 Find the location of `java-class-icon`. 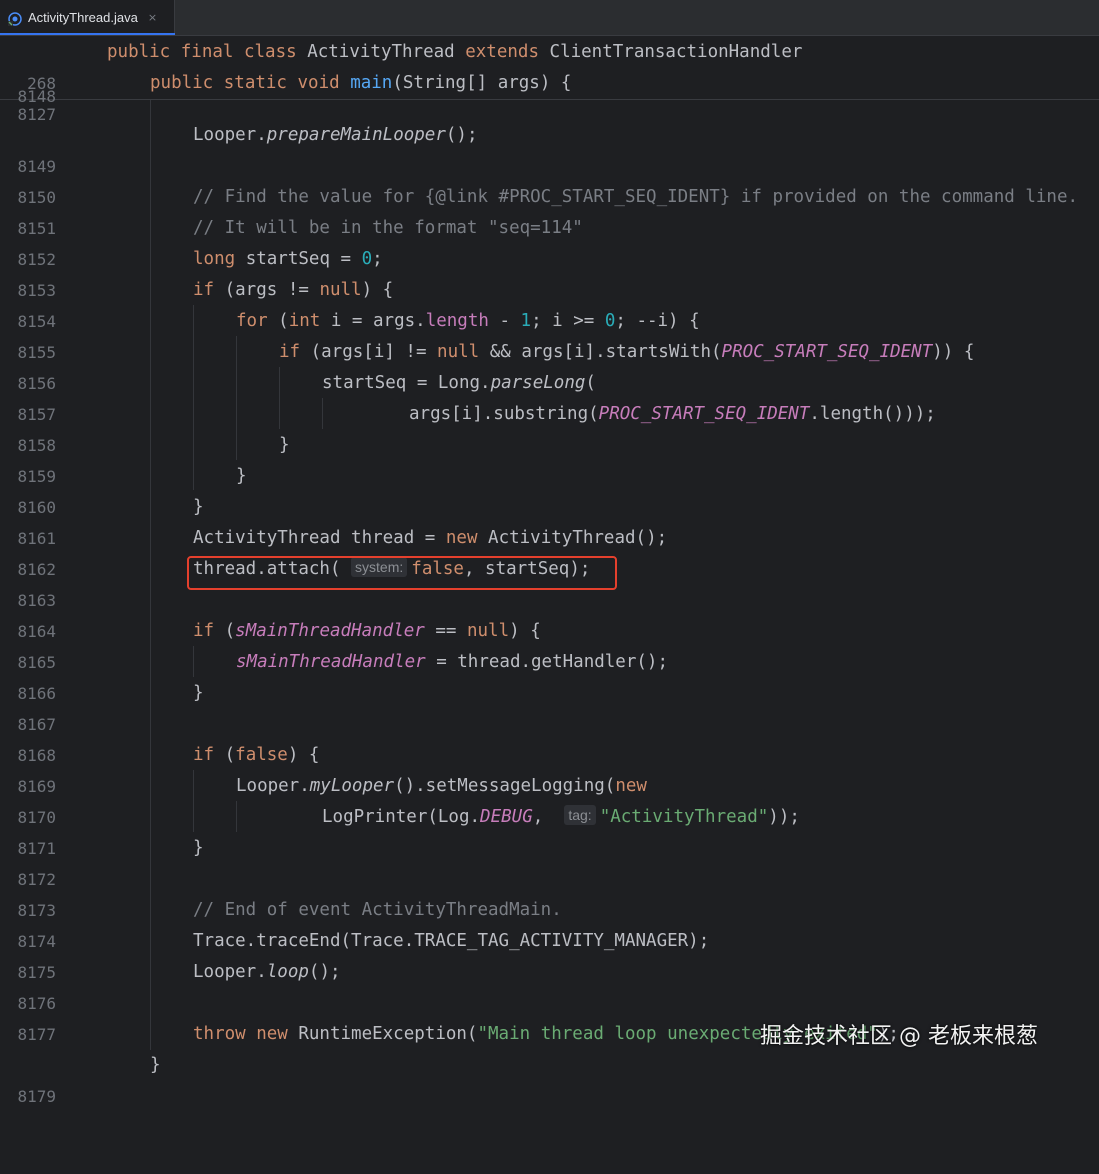

java-class-icon is located at coordinates (15, 18).